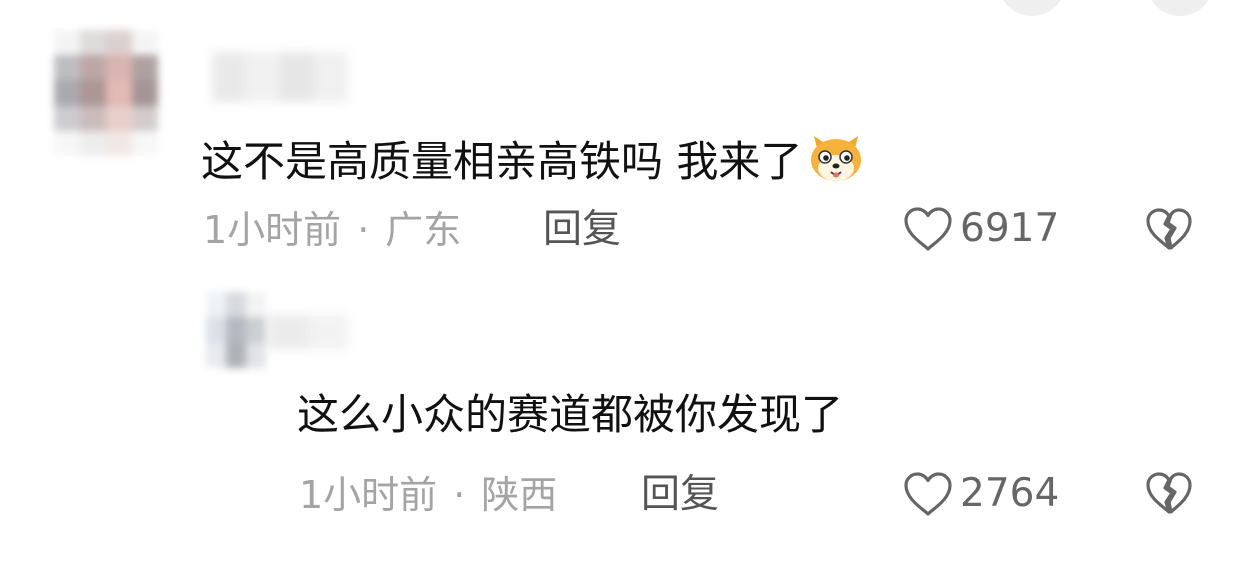 The width and height of the screenshot is (1260, 577). I want to click on comment-meta: 1小时前 · 陕西, so click(428, 495).